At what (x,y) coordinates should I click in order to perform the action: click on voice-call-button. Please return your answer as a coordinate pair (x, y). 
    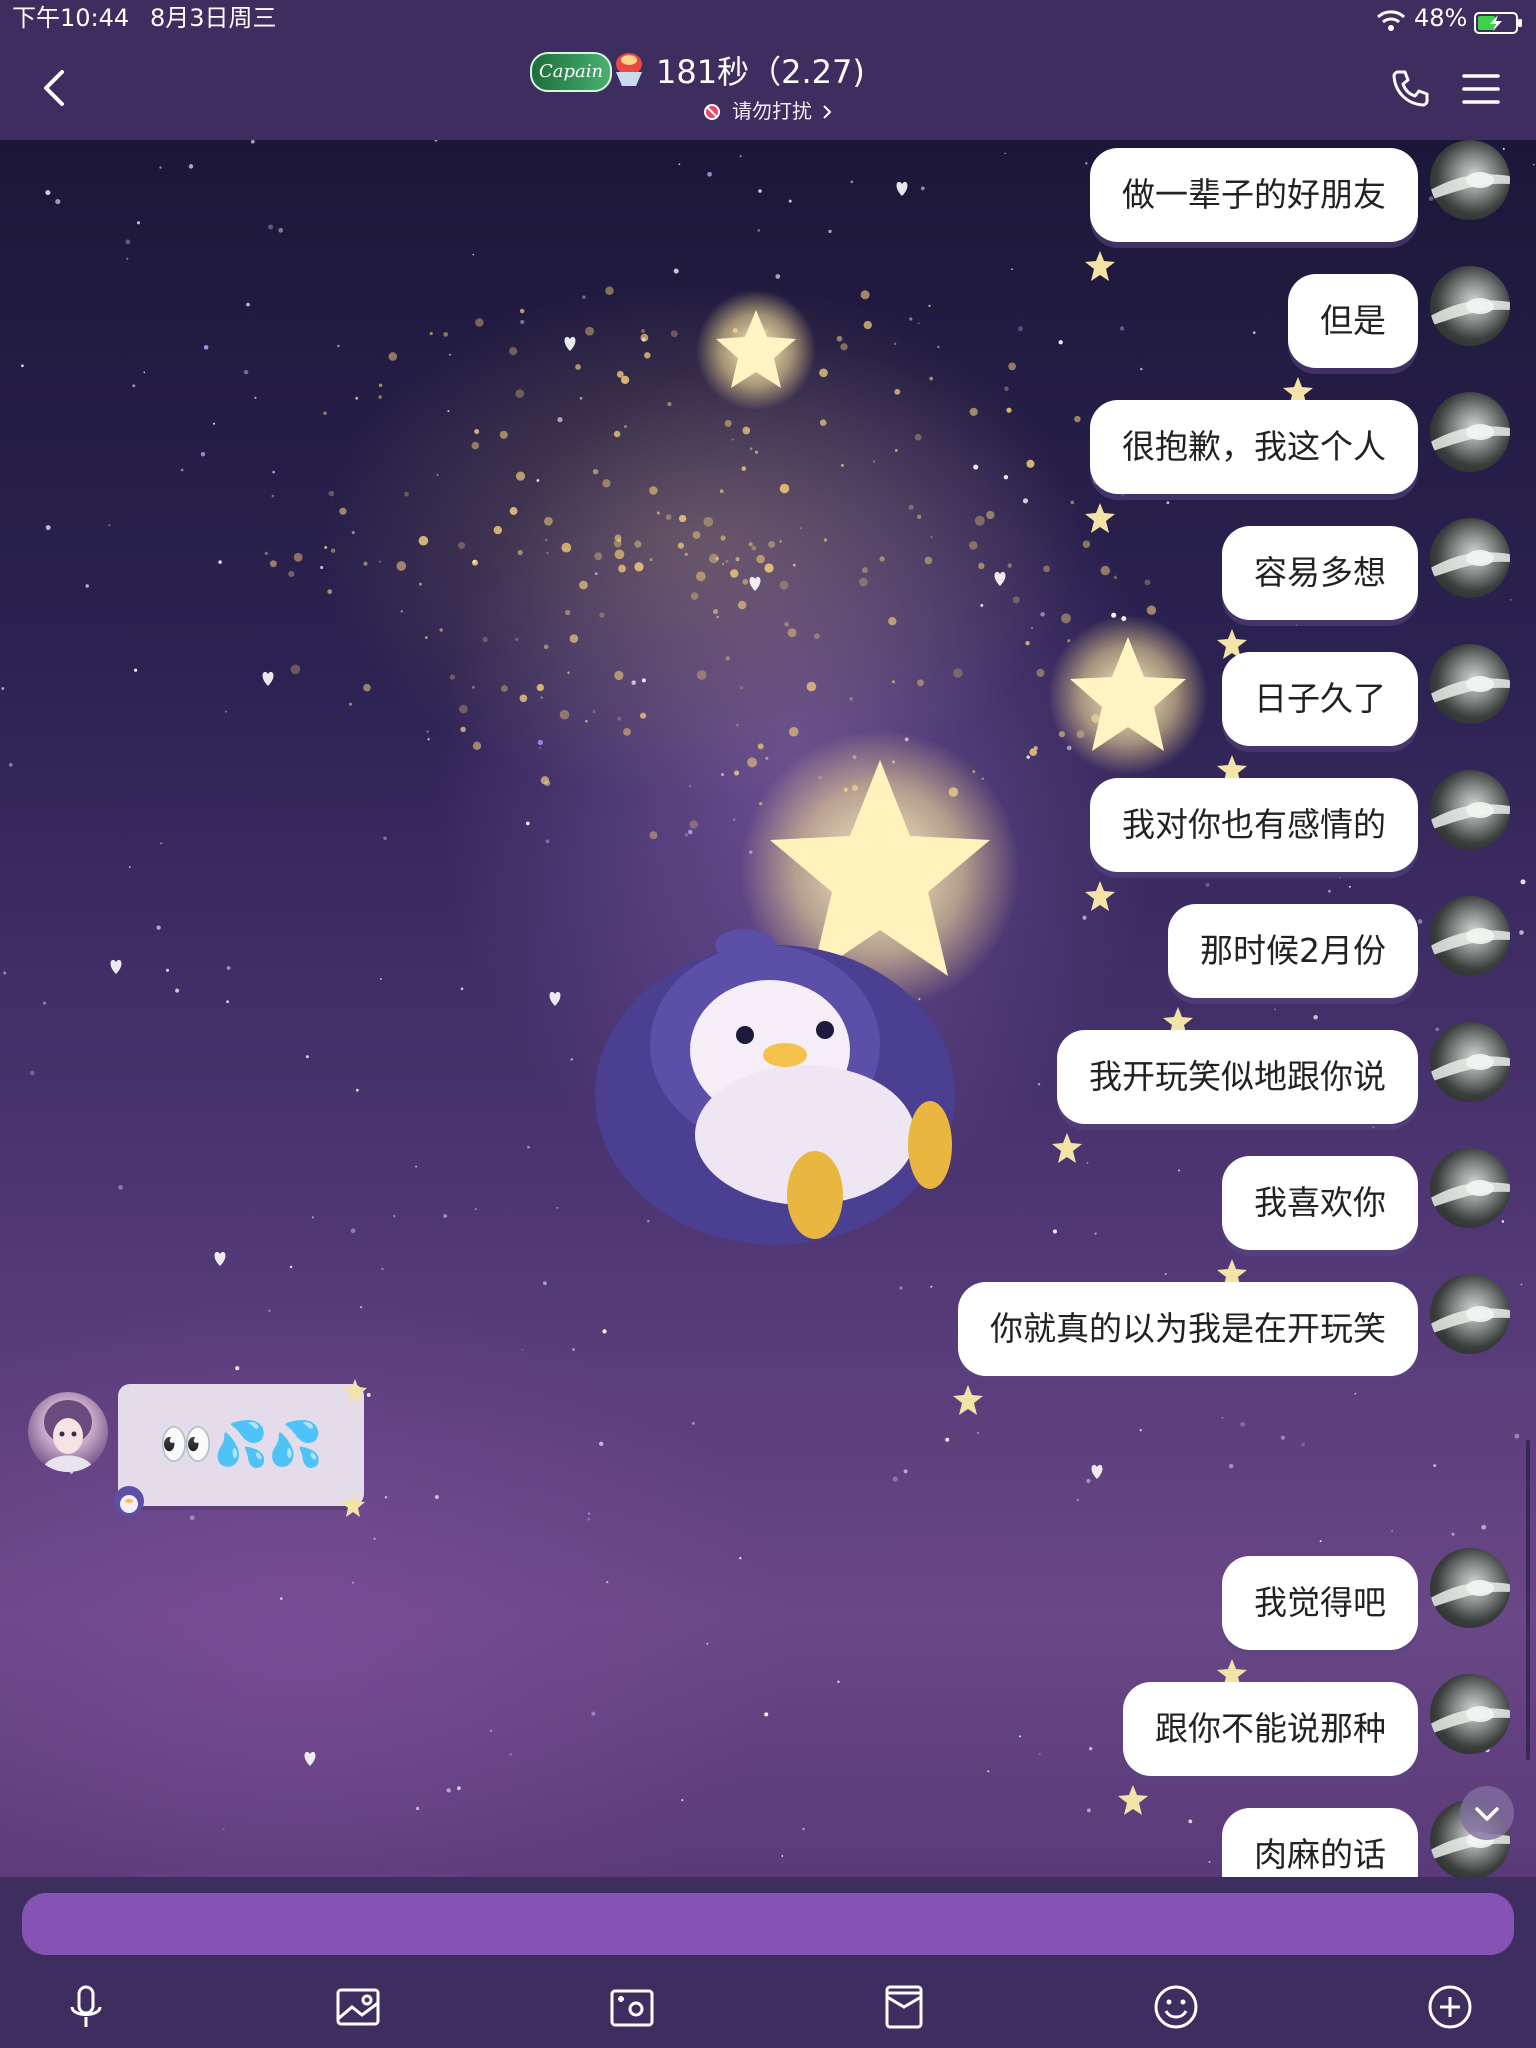
    Looking at the image, I should click on (1410, 88).